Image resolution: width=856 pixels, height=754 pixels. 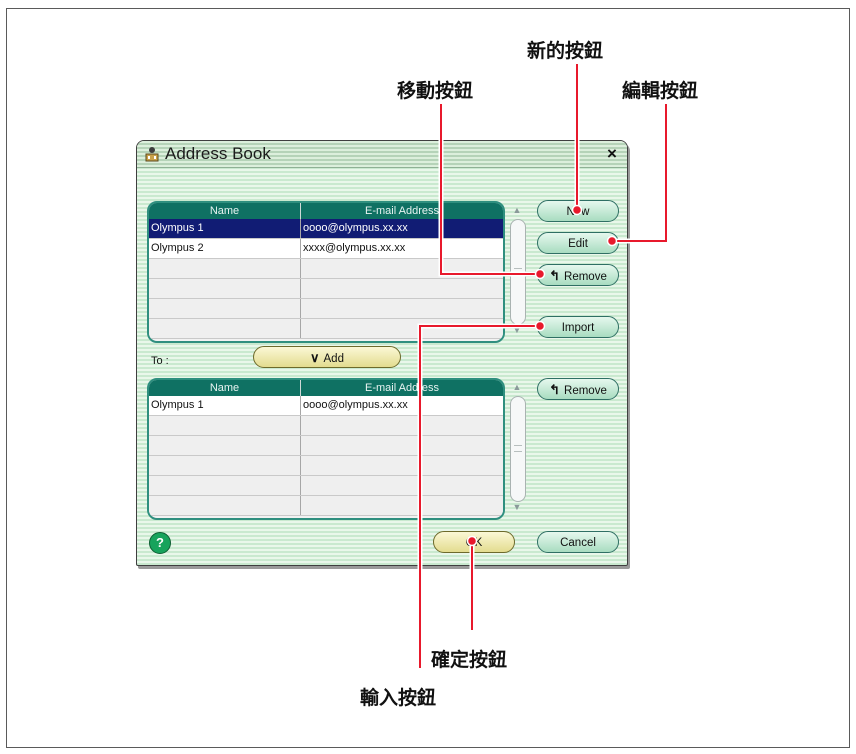 What do you see at coordinates (578, 542) in the screenshot?
I see `cancel-button: Cancel` at bounding box center [578, 542].